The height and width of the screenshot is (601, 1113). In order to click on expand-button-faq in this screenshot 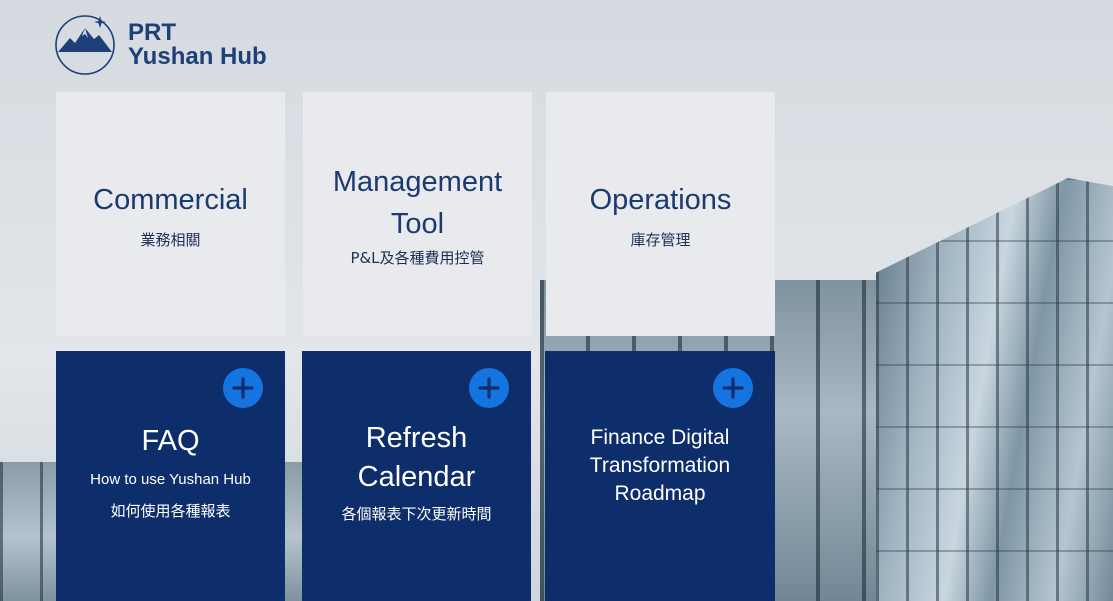, I will do `click(243, 388)`.